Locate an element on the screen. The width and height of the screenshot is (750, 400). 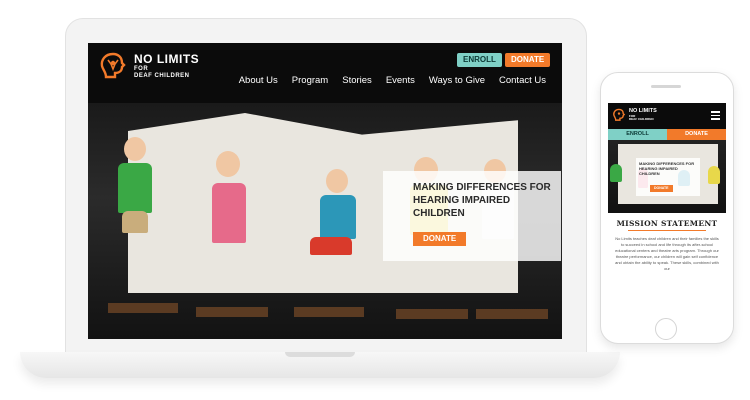
mobile-donate-button: DONATE is located at coordinates (696, 134).